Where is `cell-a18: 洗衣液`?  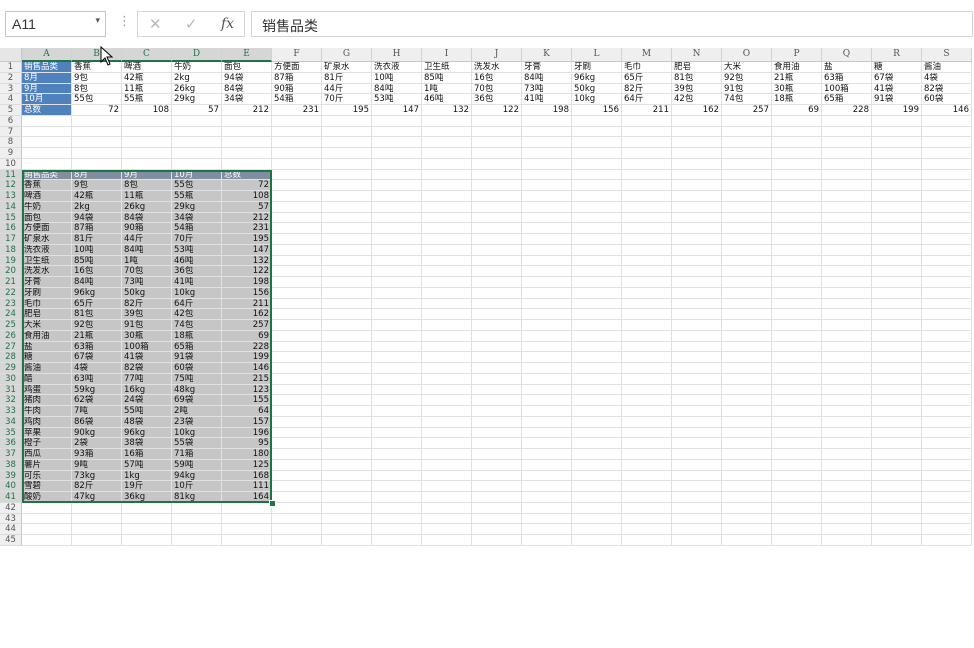 cell-a18: 洗衣液 is located at coordinates (47, 250).